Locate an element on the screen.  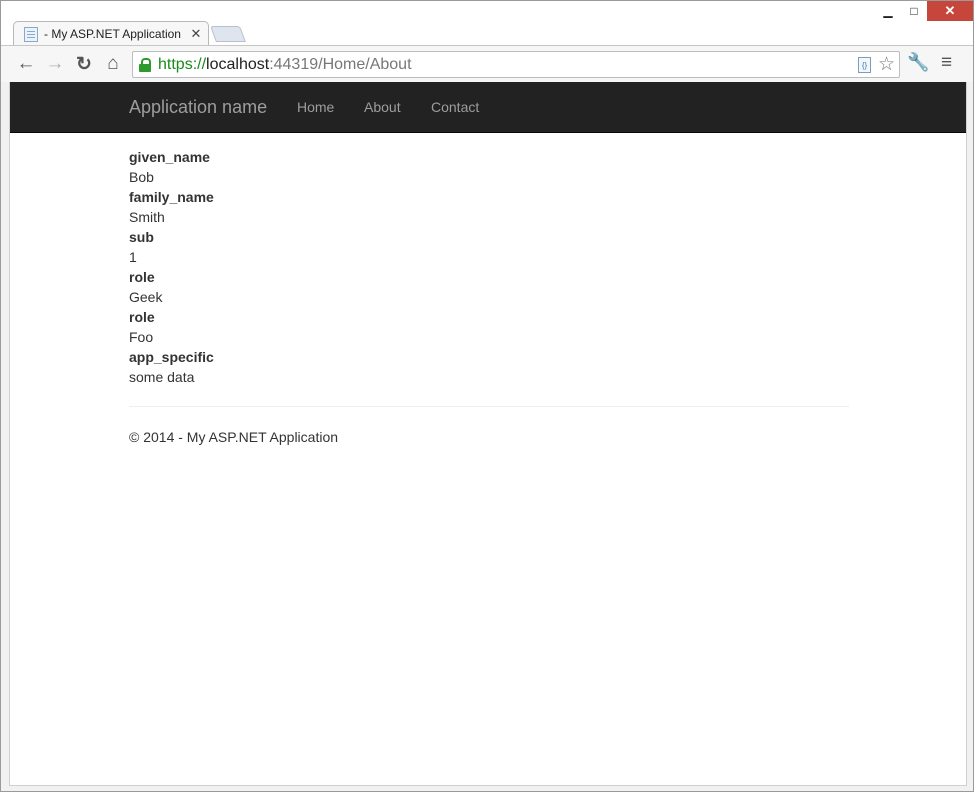
claim-value: Foo is located at coordinates (141, 337).